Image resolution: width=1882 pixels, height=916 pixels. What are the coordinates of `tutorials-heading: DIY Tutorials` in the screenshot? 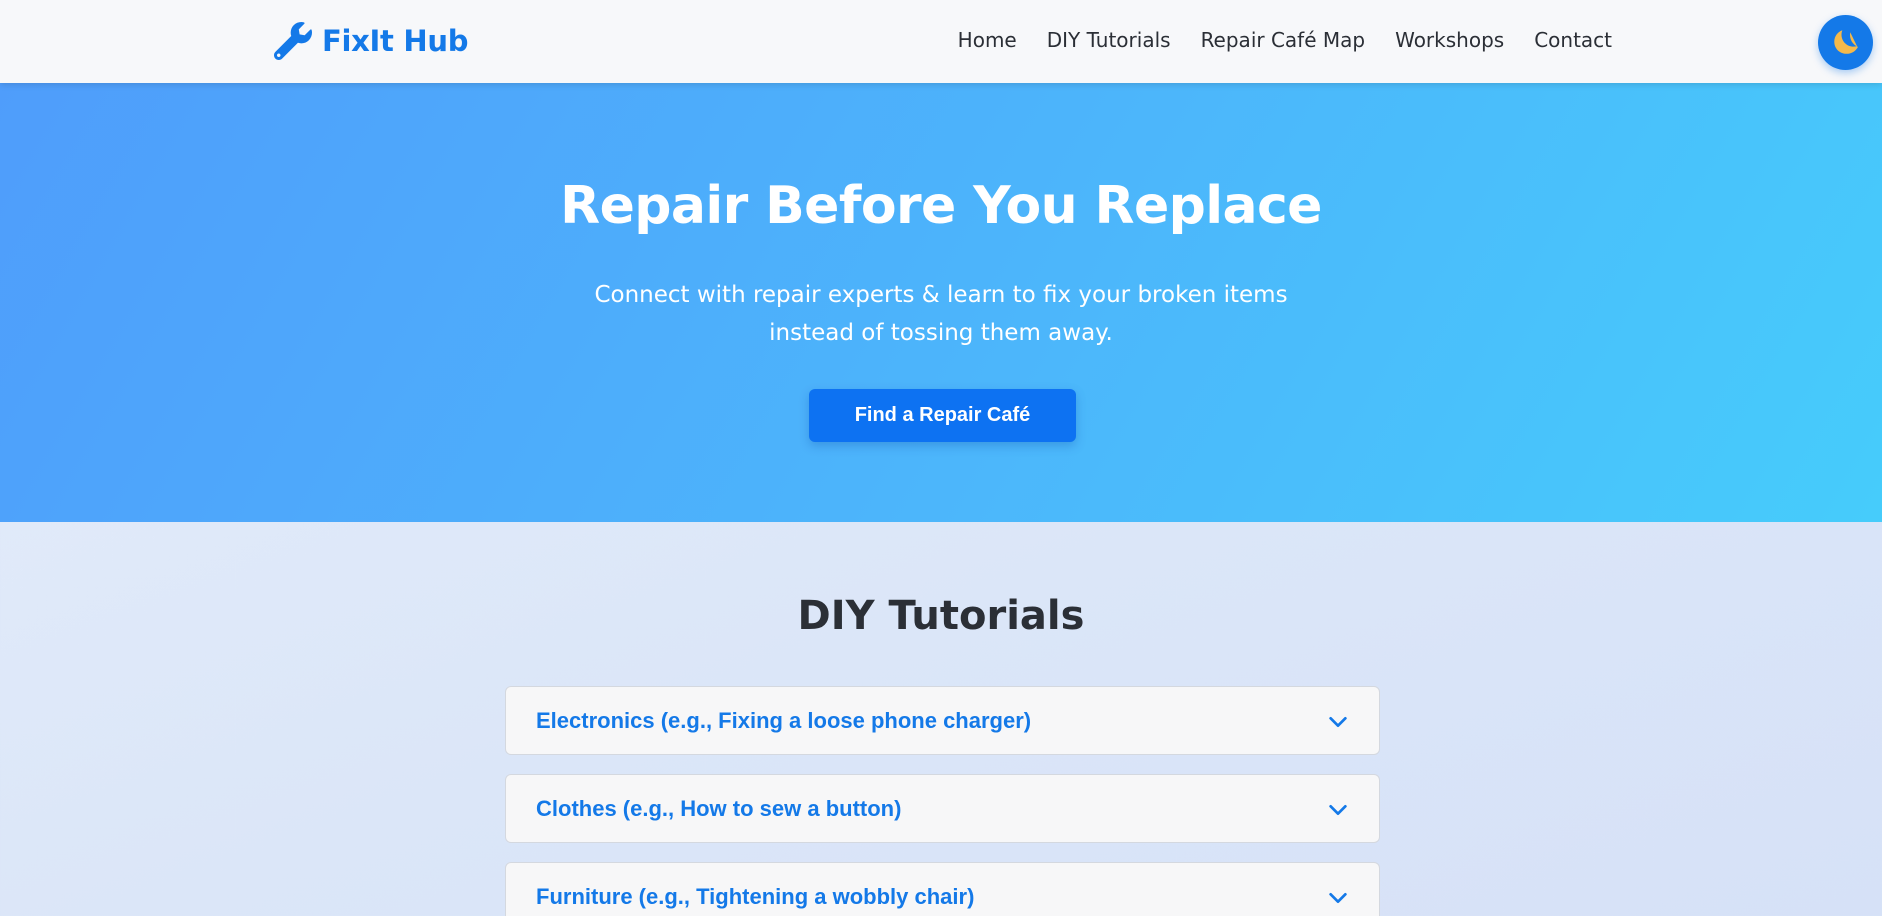 It's located at (941, 616).